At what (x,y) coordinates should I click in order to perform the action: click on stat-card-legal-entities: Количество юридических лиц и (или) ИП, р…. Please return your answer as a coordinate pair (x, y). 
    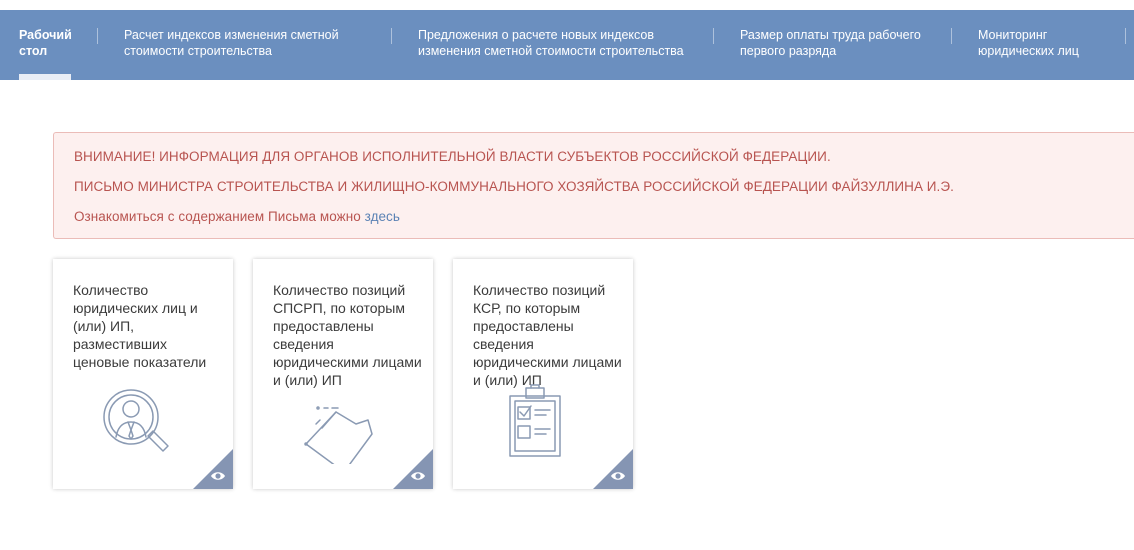
    Looking at the image, I should click on (143, 374).